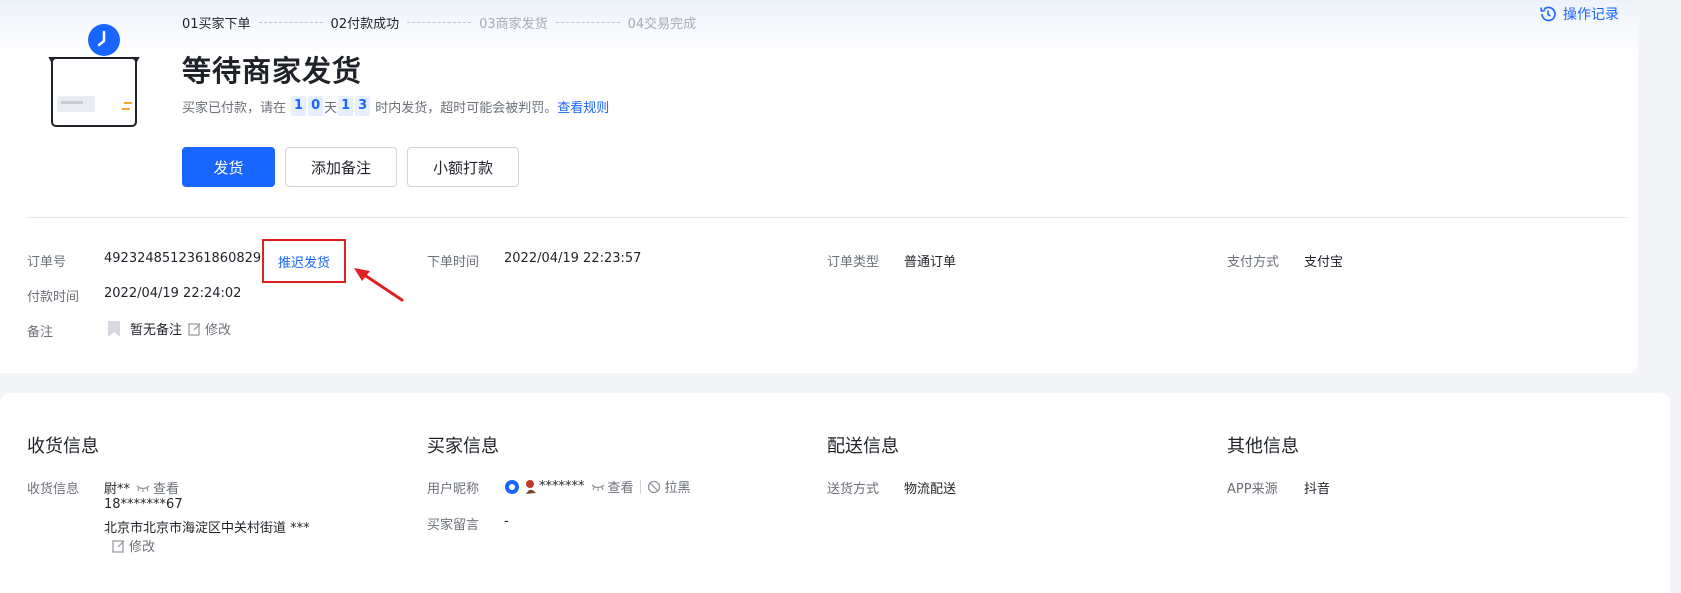  I want to click on step-4: 04交易完成, so click(662, 24).